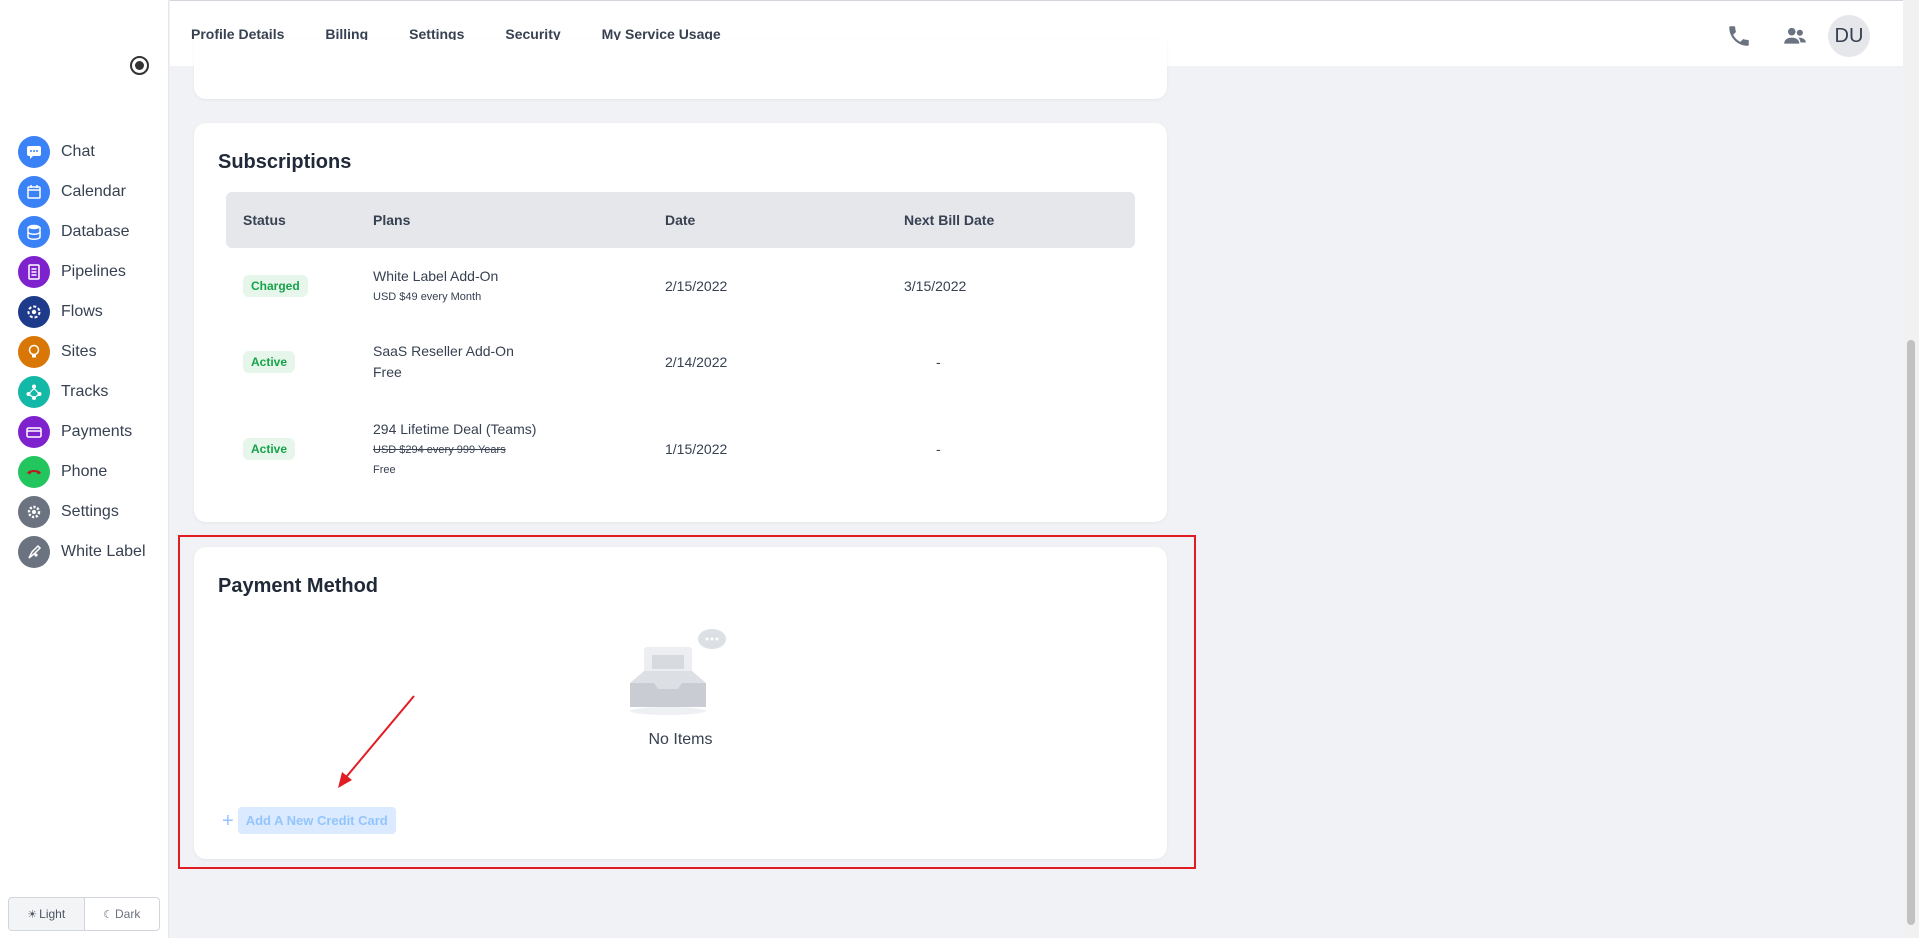 The width and height of the screenshot is (1919, 938). I want to click on sidebar-item-label: Sites, so click(79, 351).